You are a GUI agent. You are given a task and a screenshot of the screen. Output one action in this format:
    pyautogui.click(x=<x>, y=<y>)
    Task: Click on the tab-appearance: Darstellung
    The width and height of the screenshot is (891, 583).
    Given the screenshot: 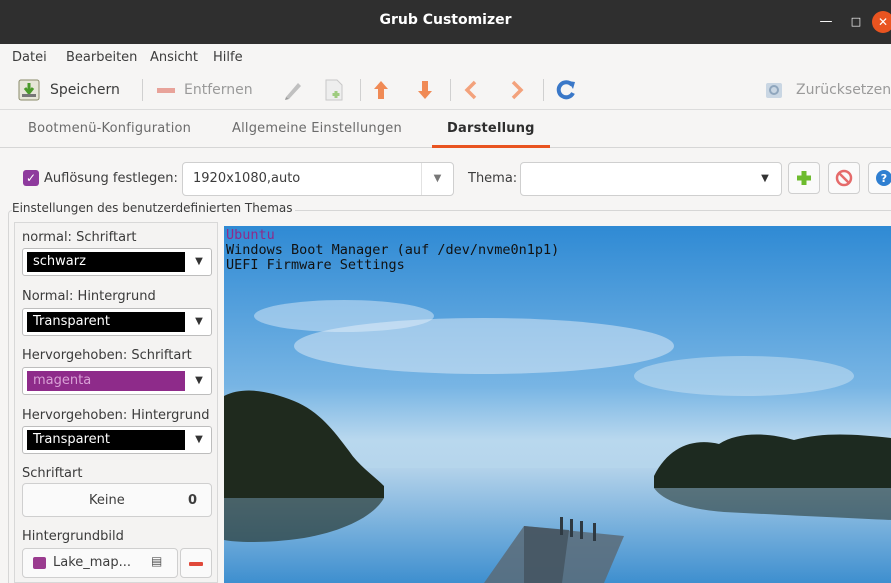 What is the action you would take?
    pyautogui.click(x=491, y=128)
    